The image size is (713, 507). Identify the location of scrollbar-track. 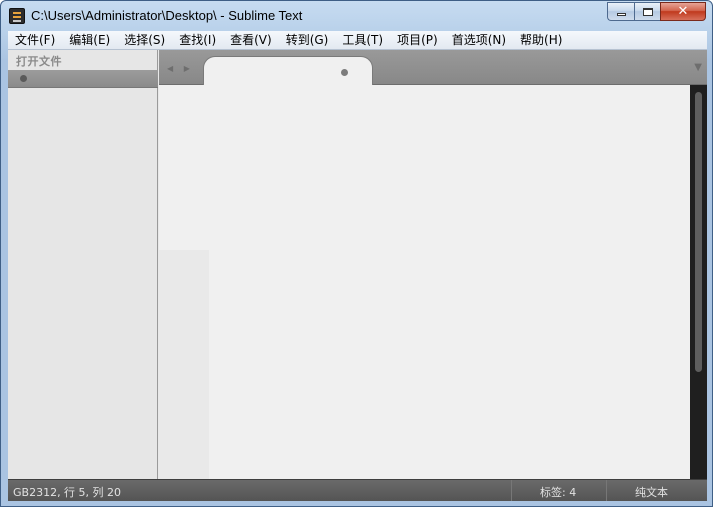
(698, 282).